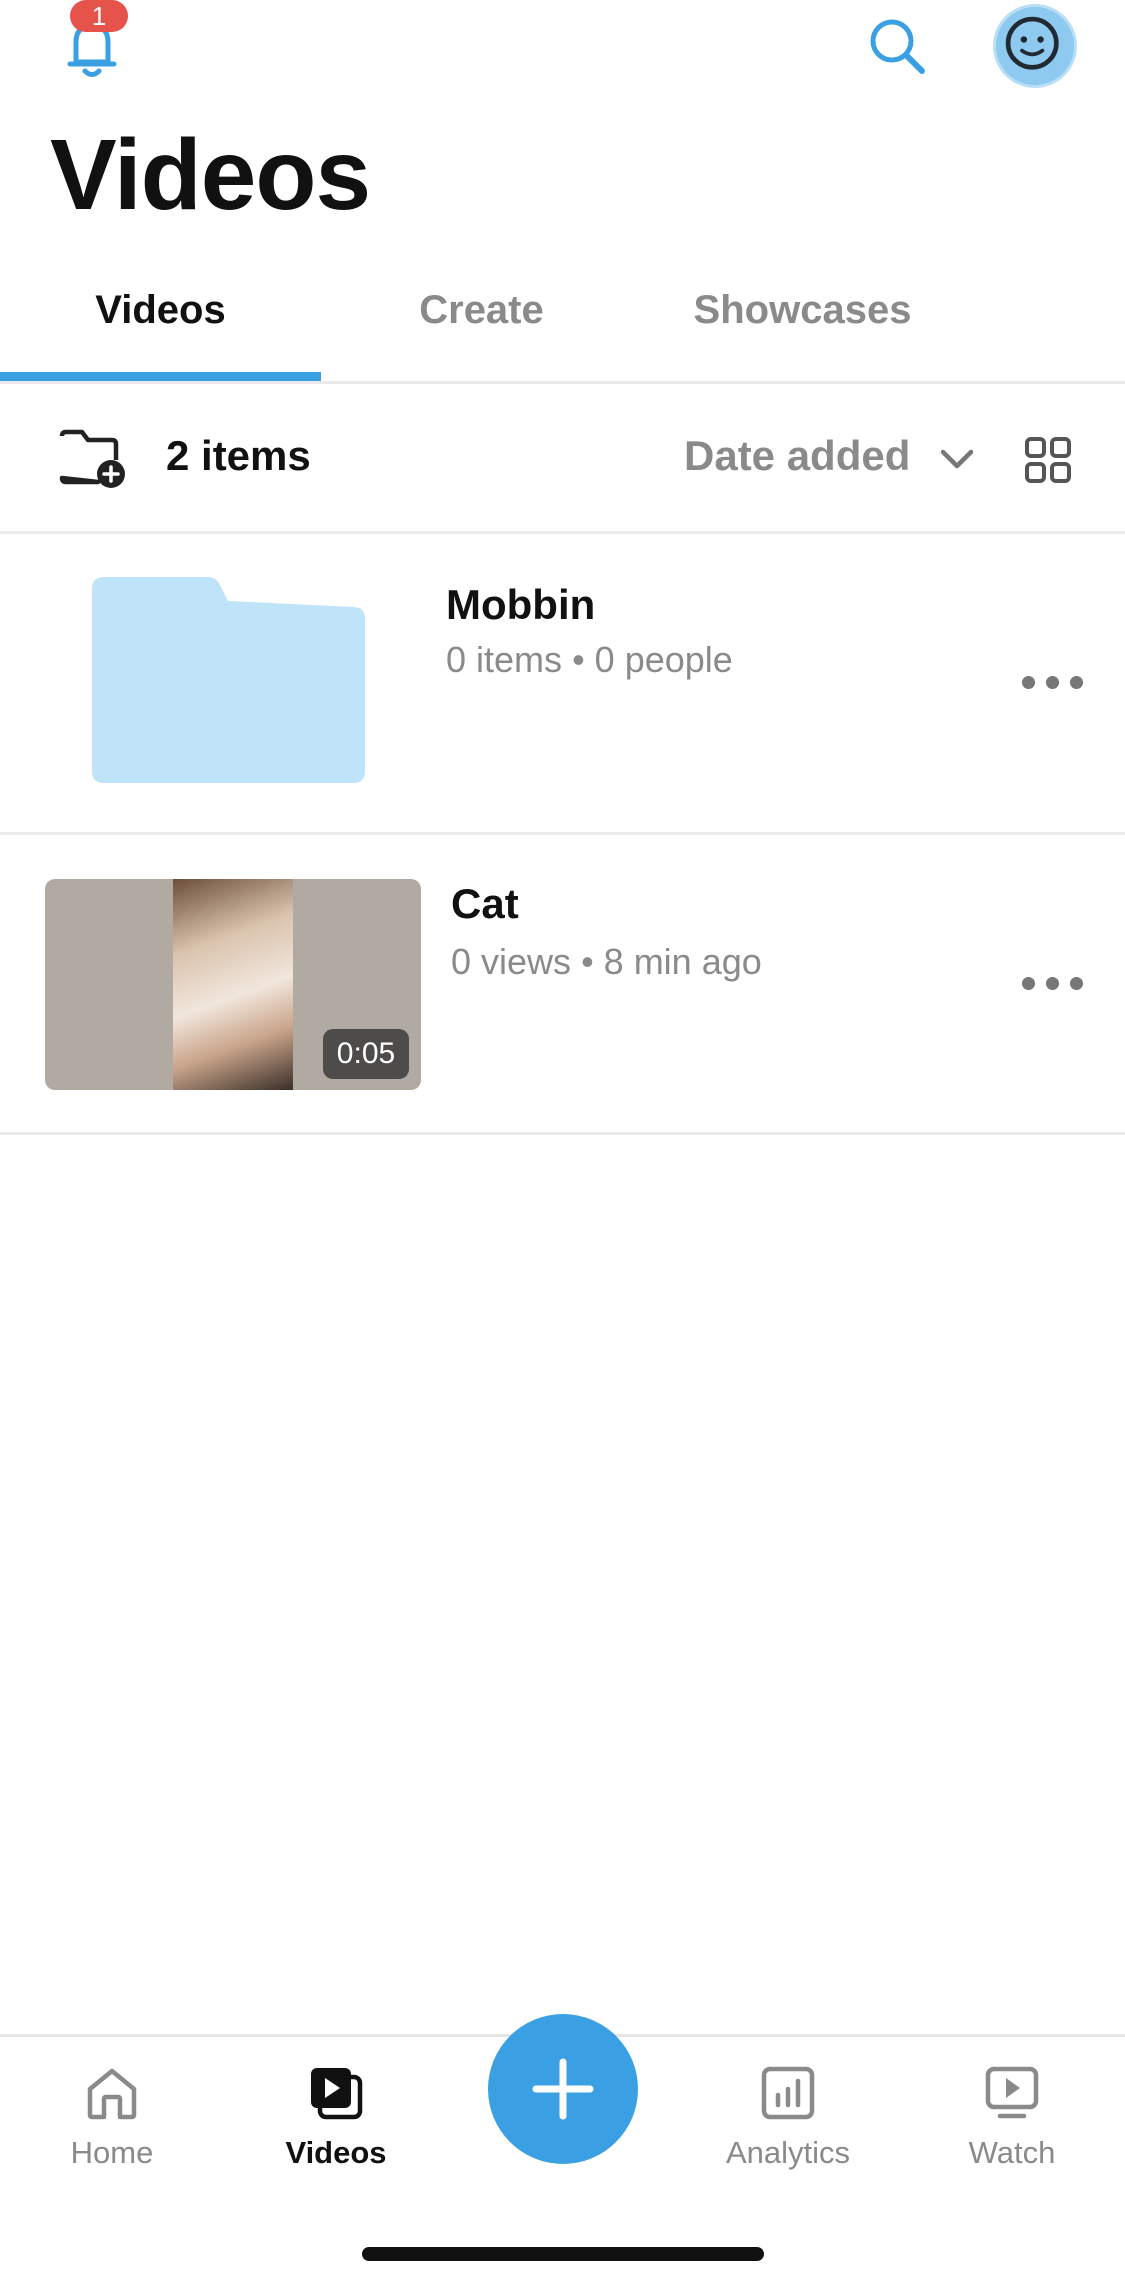 This screenshot has height=2284, width=1125. I want to click on folder-meta: 0 items • 0 people, so click(589, 660).